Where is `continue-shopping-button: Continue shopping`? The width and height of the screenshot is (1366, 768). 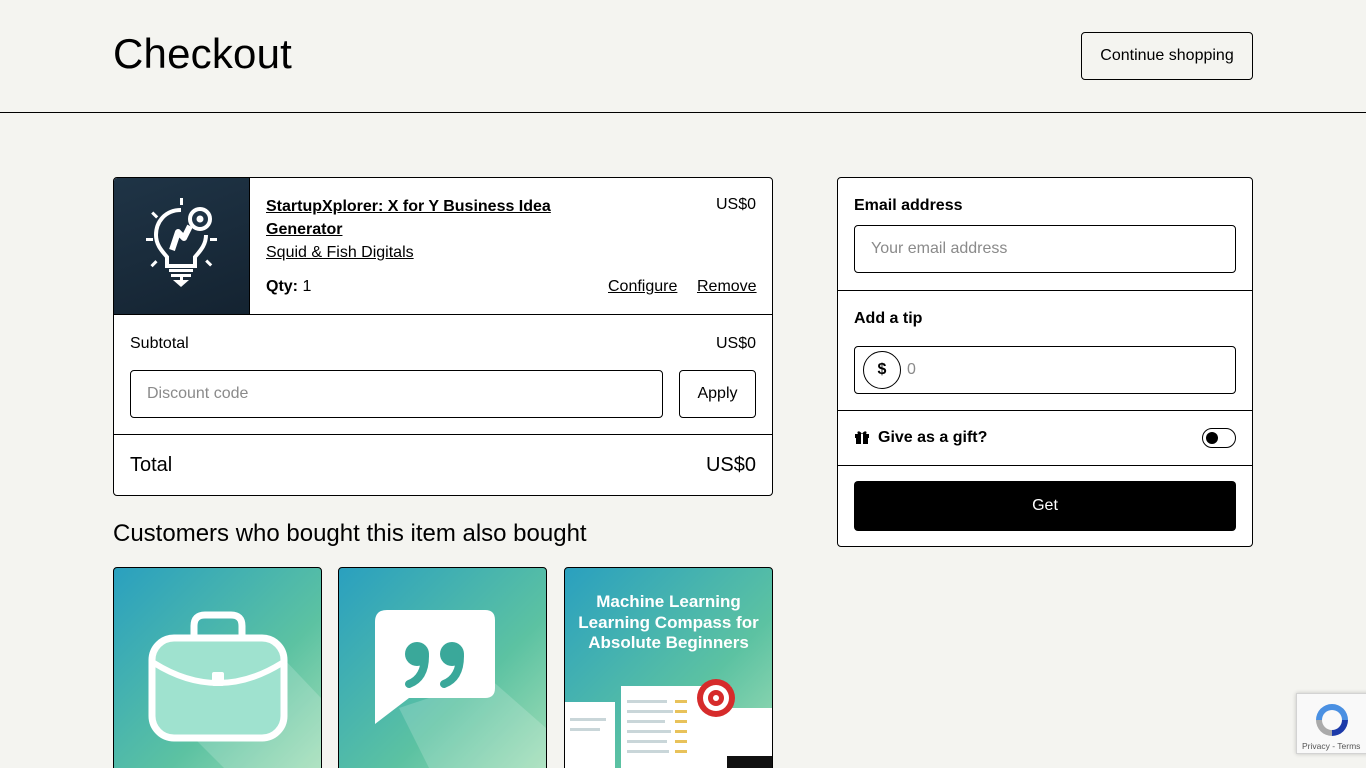
continue-shopping-button: Continue shopping is located at coordinates (1167, 56).